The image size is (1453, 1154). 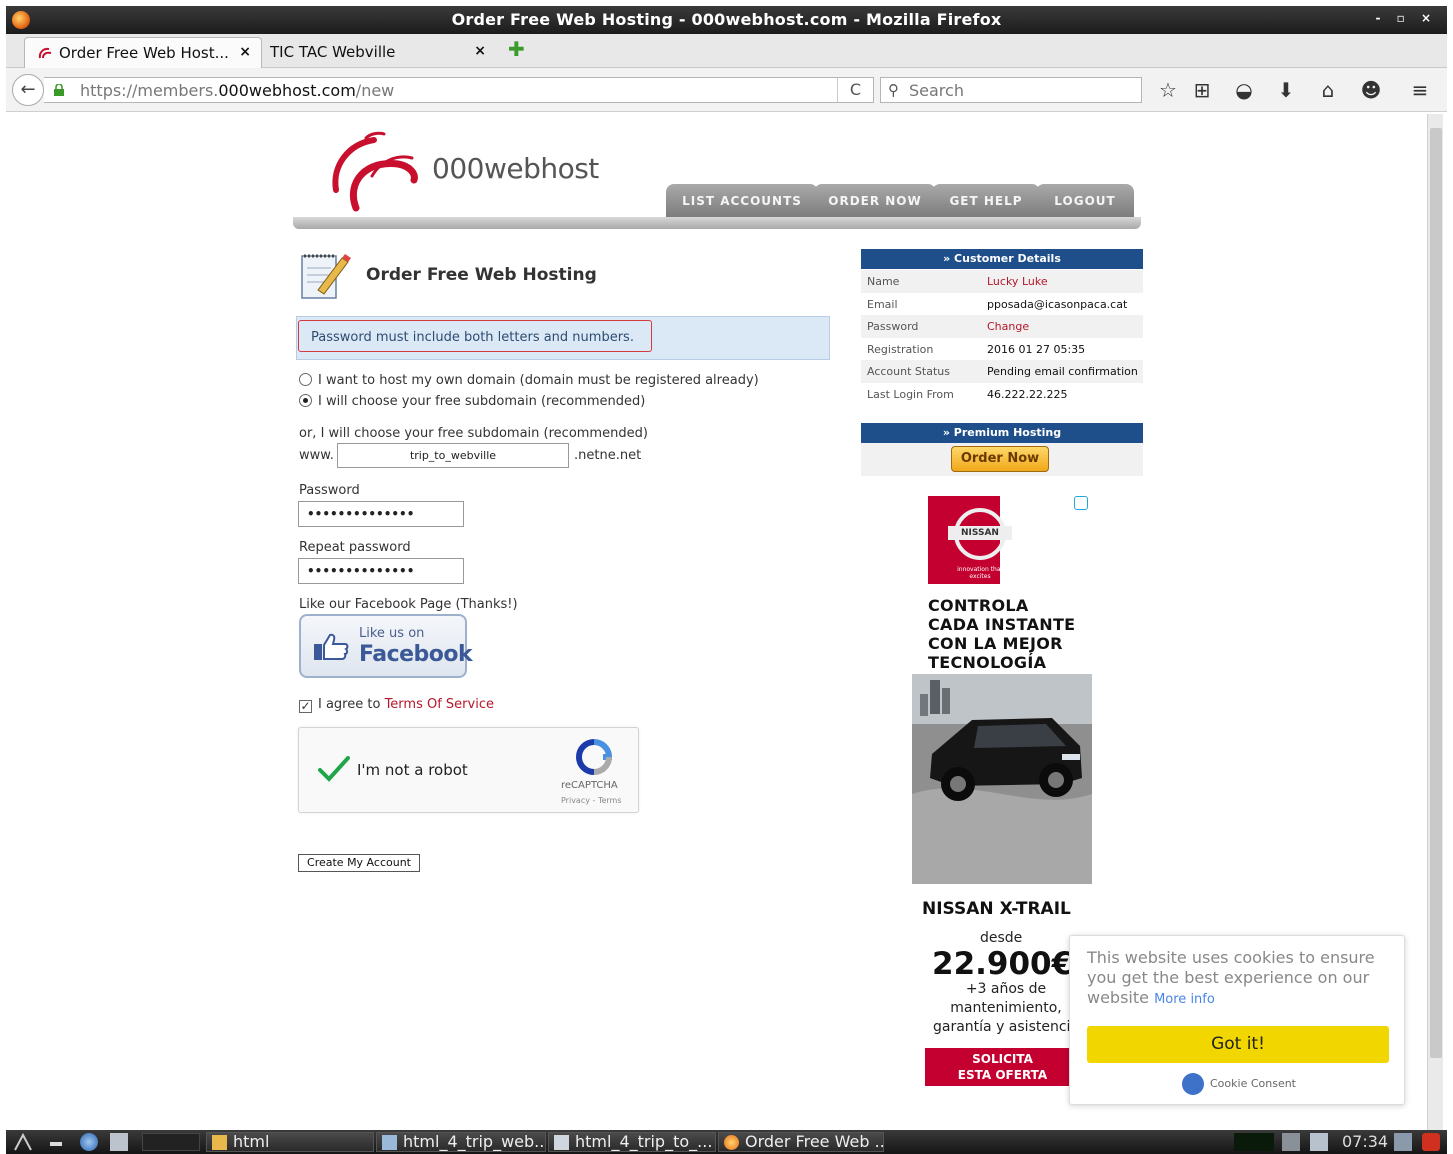 I want to click on tab-tic-tac-webville: TIC TAC Webville ×, so click(x=380, y=52).